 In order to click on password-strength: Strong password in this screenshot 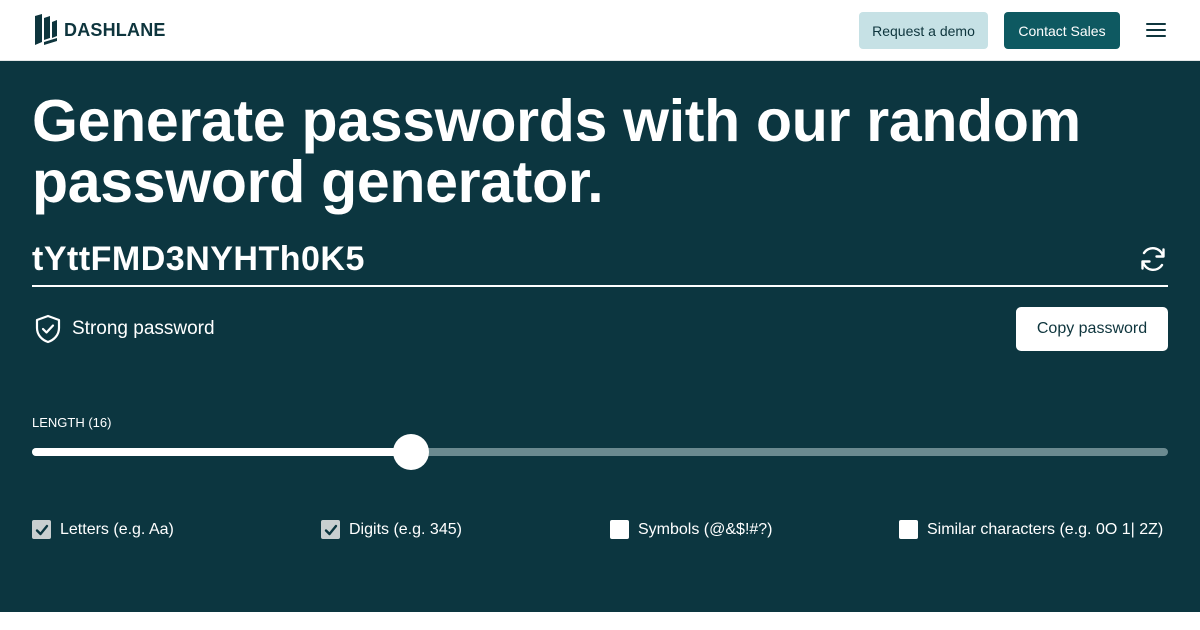, I will do `click(124, 329)`.